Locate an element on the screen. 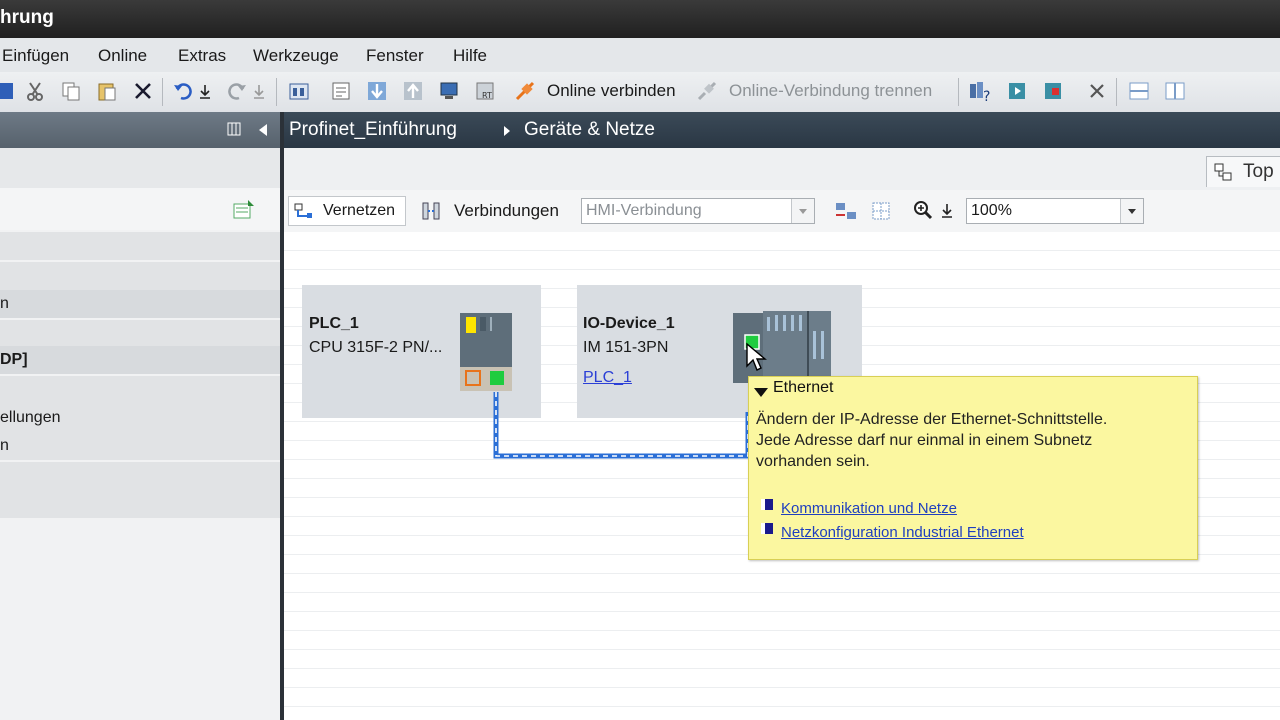  download-to-device-icon is located at coordinates (377, 91).